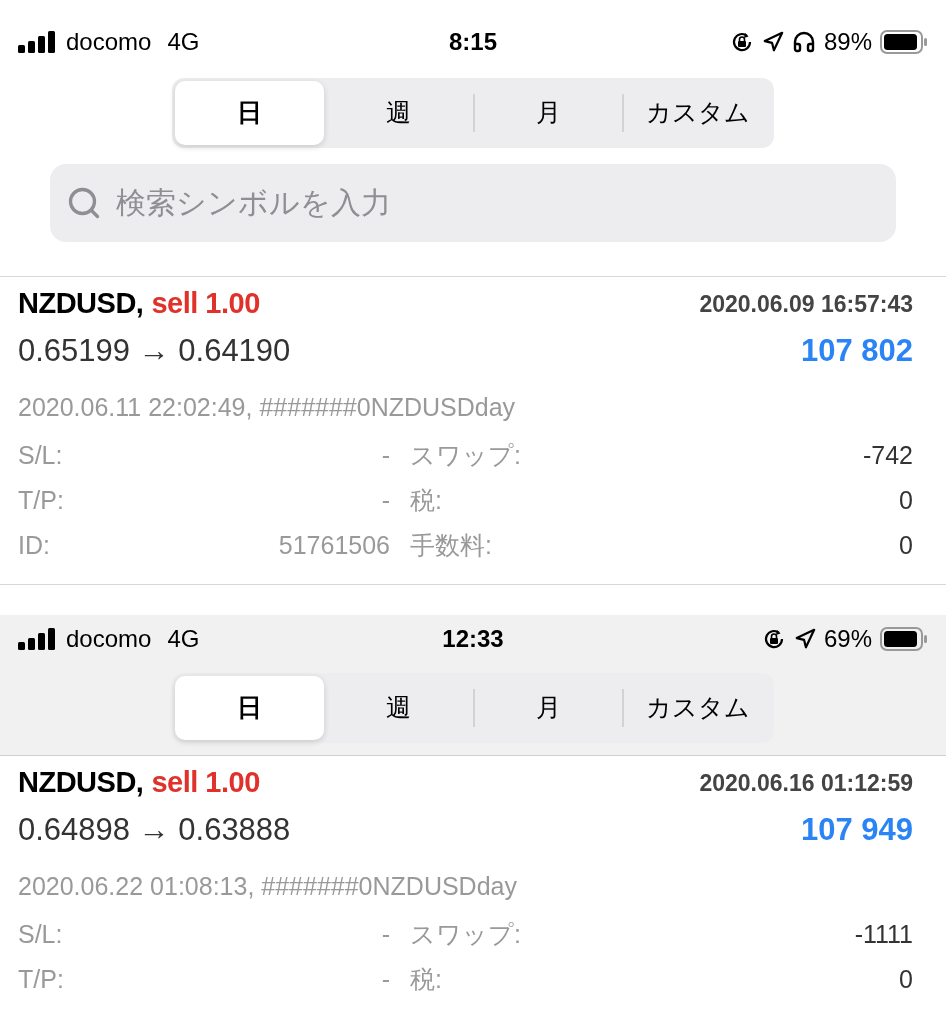 The width and height of the screenshot is (946, 1022). I want to click on close-info: 2020.06.22 01:08:13, #######0NZDUSDday, so click(267, 887).